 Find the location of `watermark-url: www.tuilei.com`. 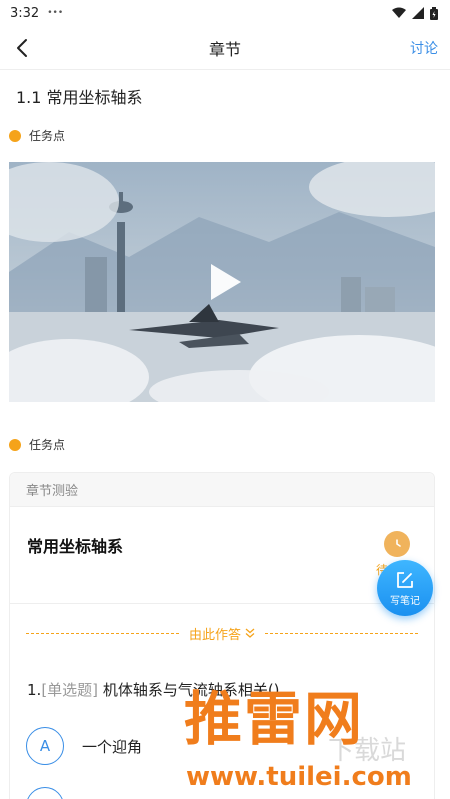

watermark-url: www.tuilei.com is located at coordinates (299, 777).